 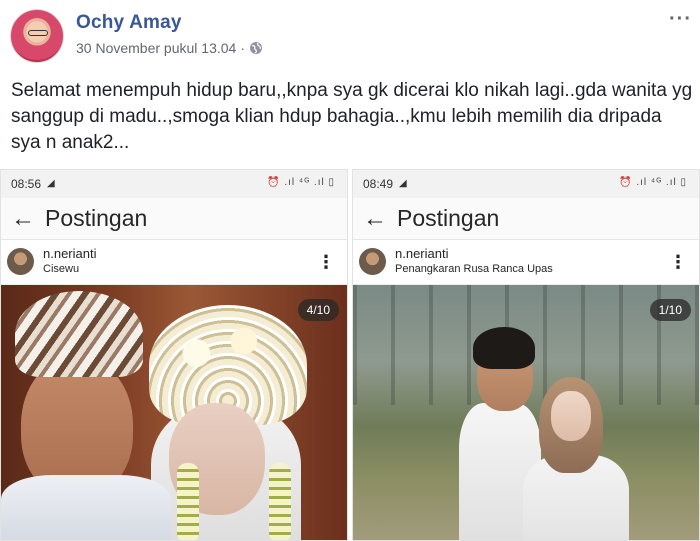 What do you see at coordinates (38, 33) in the screenshot?
I see `glasses-shape` at bounding box center [38, 33].